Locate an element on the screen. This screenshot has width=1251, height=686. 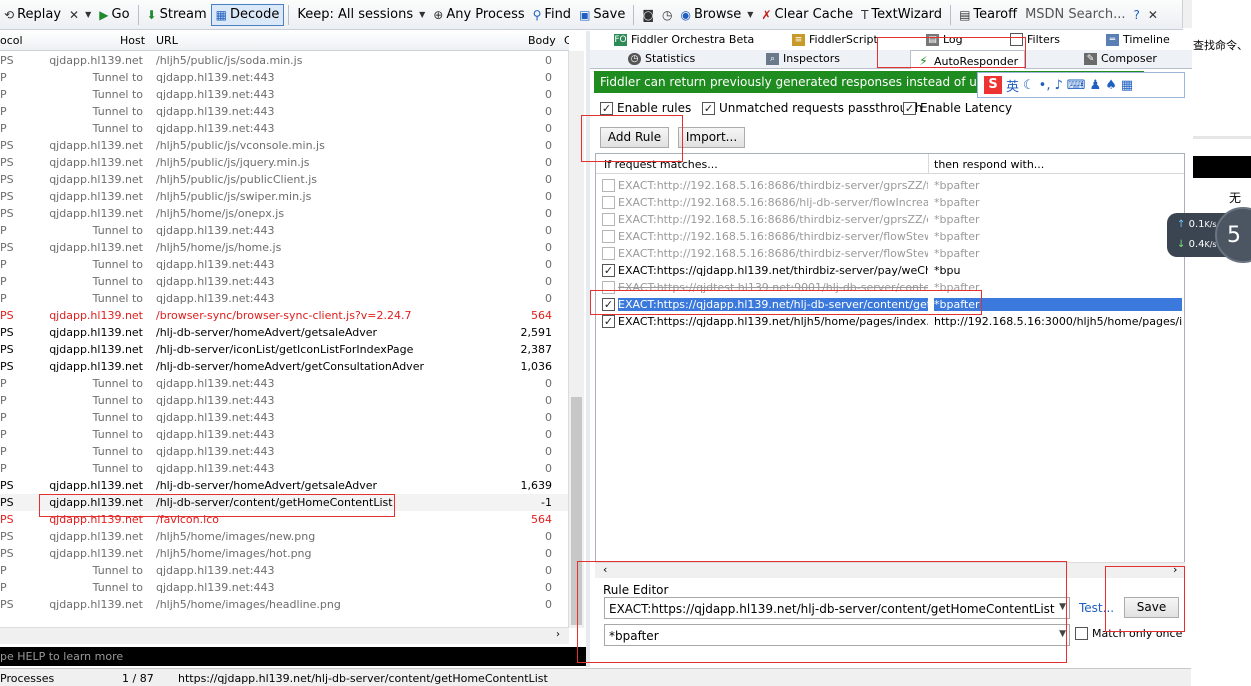
tab-statistics: ◷ Statistics is located at coordinates (661, 58).